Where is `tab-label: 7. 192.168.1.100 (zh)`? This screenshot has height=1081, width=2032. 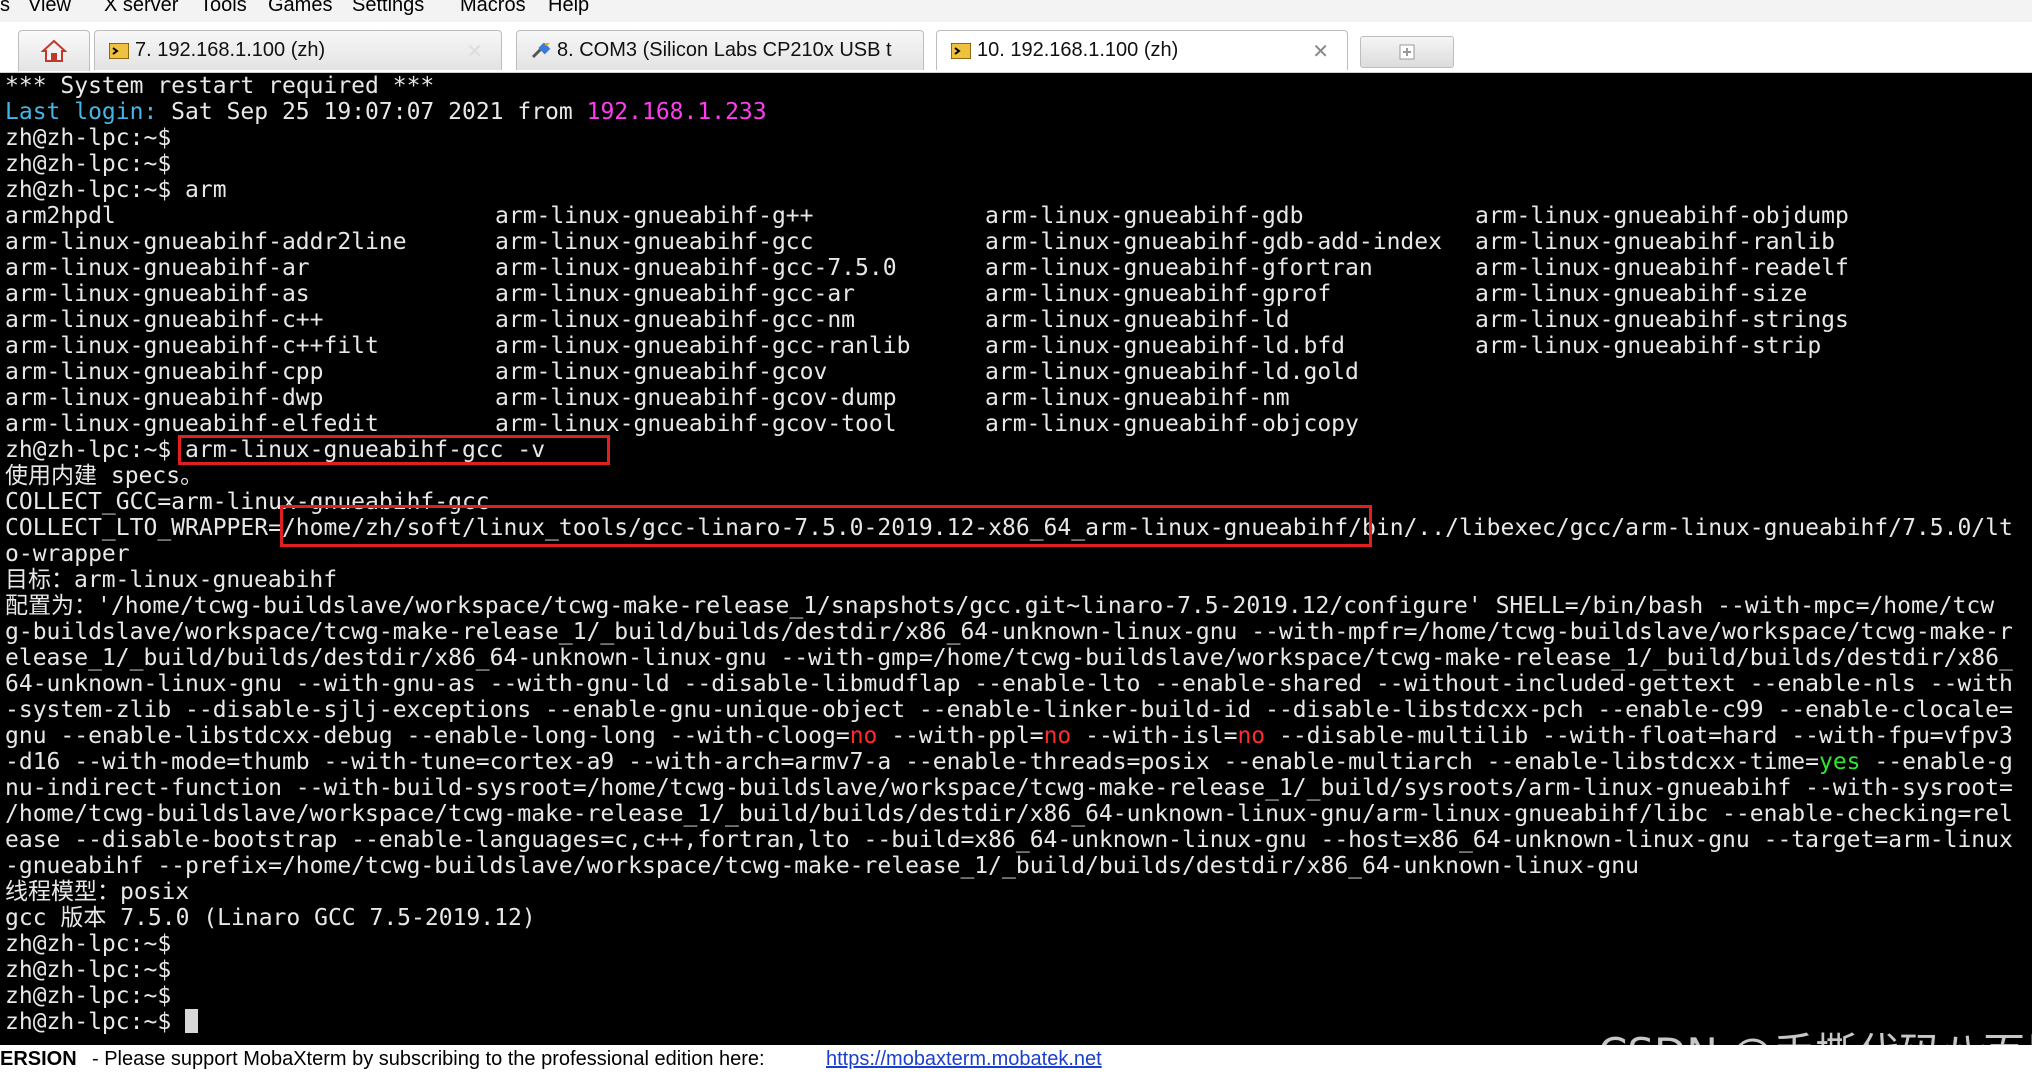 tab-label: 7. 192.168.1.100 (zh) is located at coordinates (230, 50).